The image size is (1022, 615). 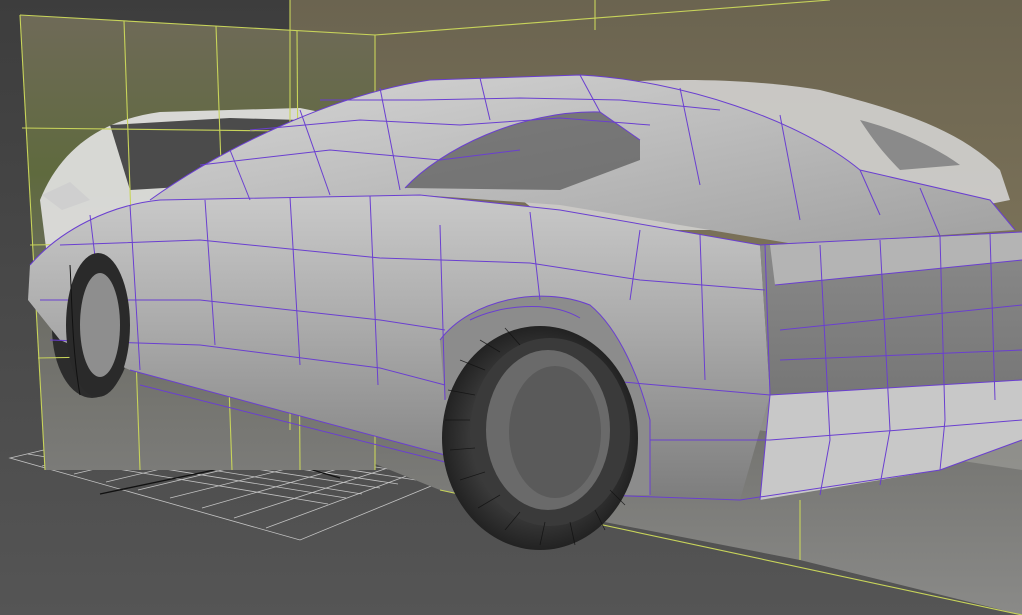 I want to click on rear-wheel-mesh, so click(x=540, y=438).